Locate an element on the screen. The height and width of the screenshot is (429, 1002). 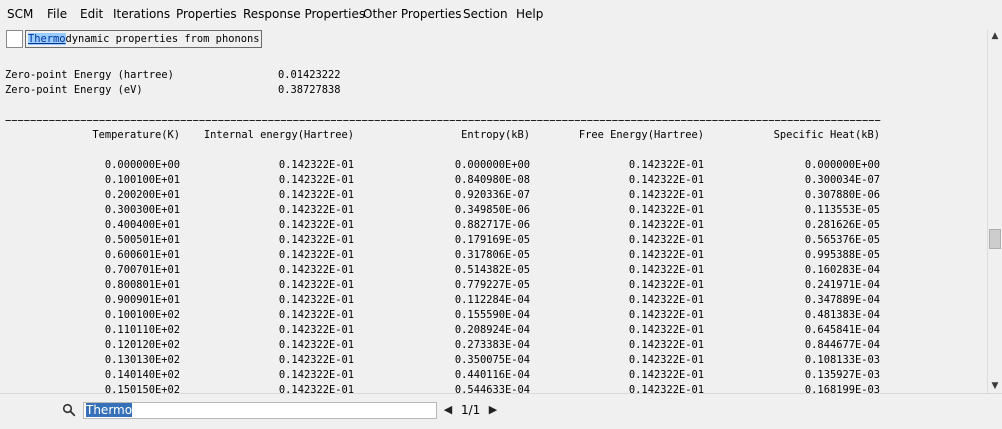
table-cell-specific-heat: 0.347889E-04 is located at coordinates (842, 300).